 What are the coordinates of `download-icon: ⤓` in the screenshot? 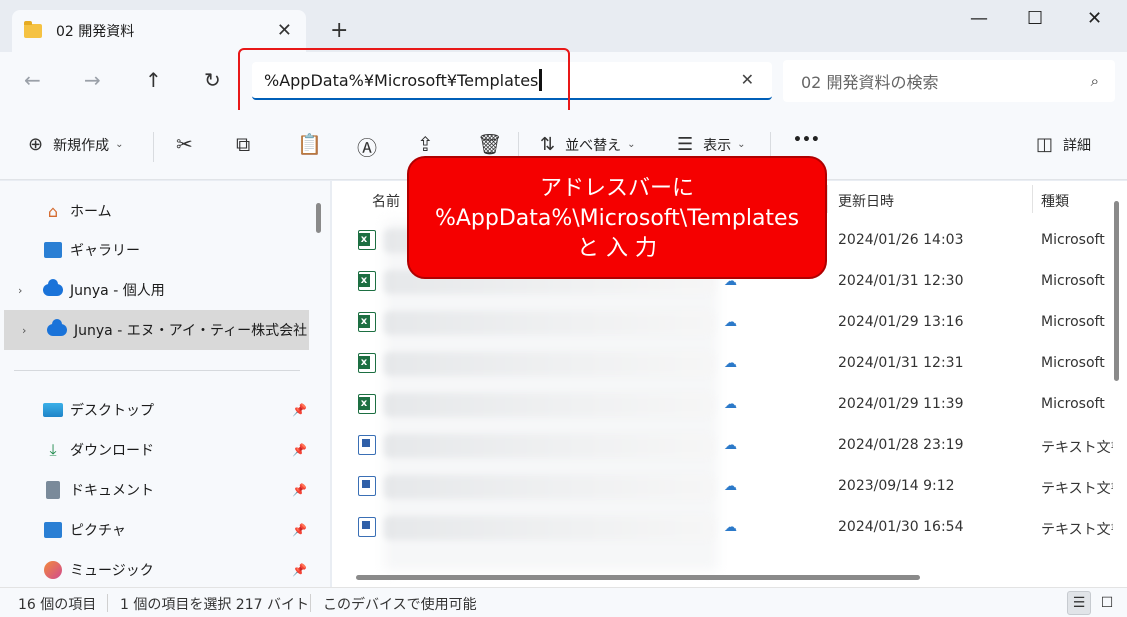 It's located at (53, 449).